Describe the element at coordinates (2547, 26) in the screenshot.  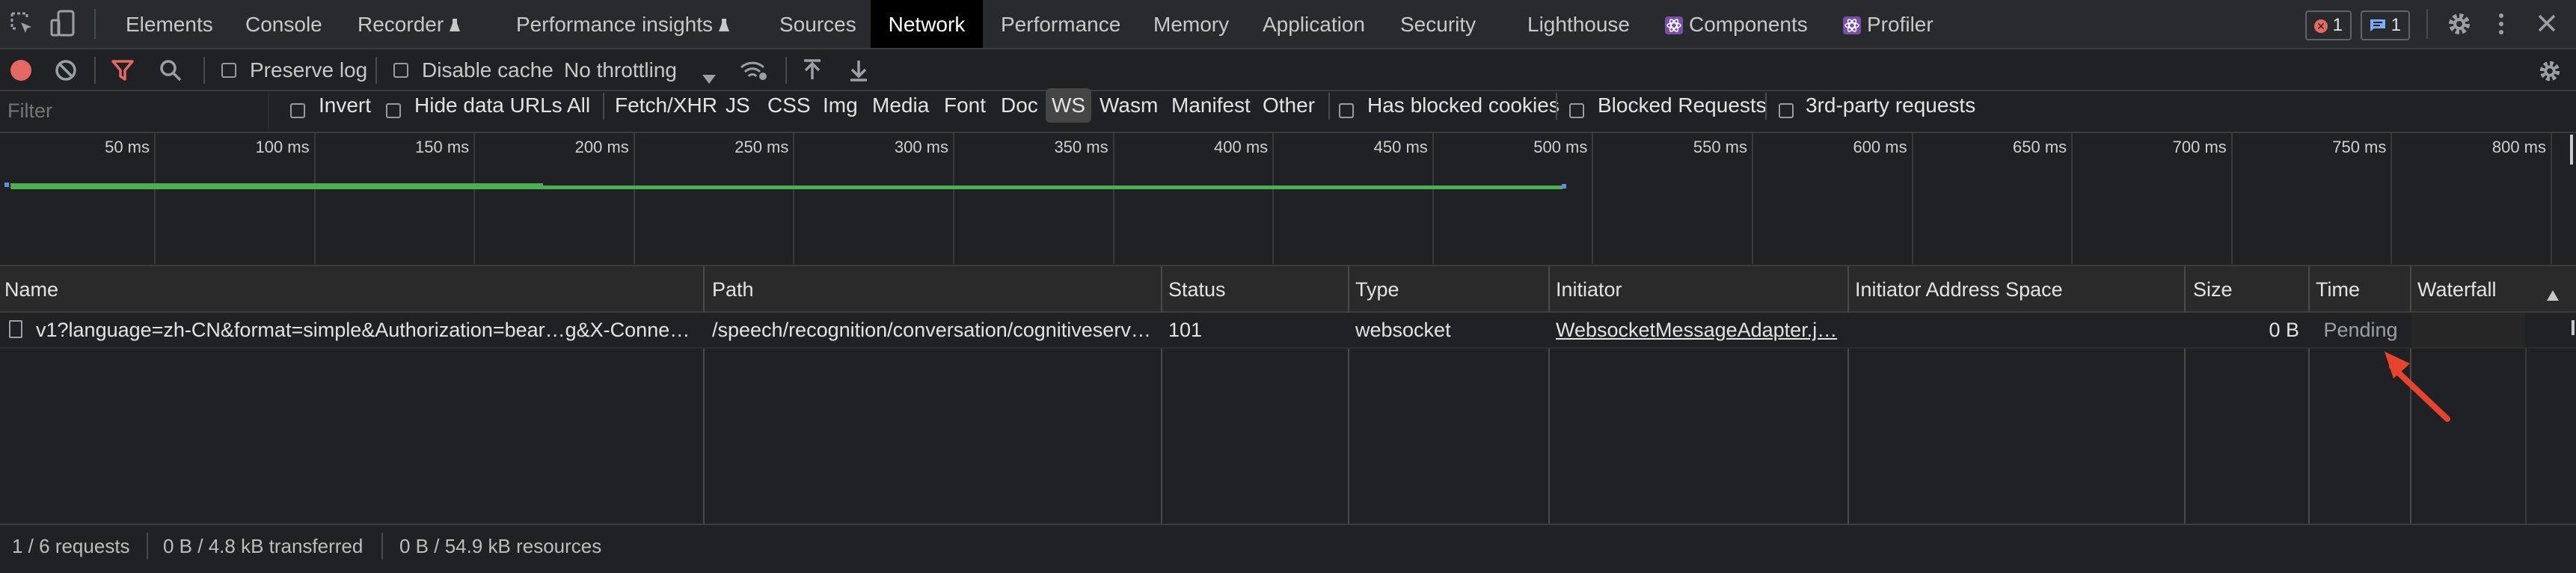
I see `close-icon` at that location.